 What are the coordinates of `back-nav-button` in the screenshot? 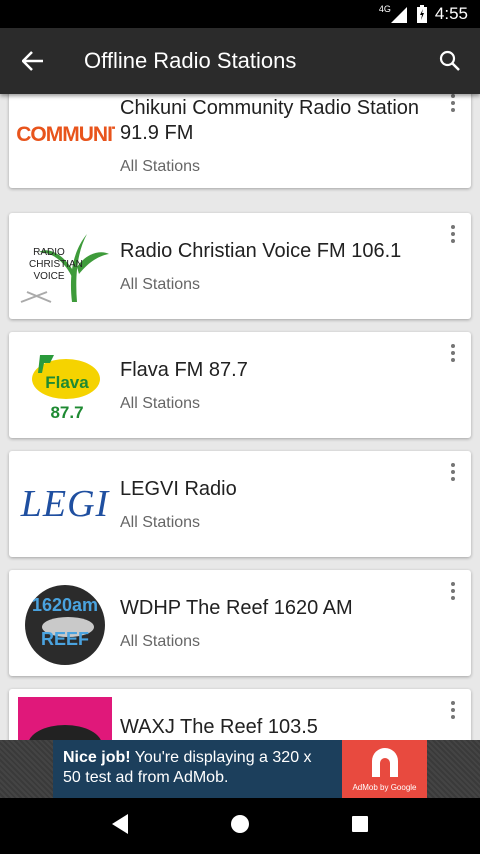 It's located at (120, 826).